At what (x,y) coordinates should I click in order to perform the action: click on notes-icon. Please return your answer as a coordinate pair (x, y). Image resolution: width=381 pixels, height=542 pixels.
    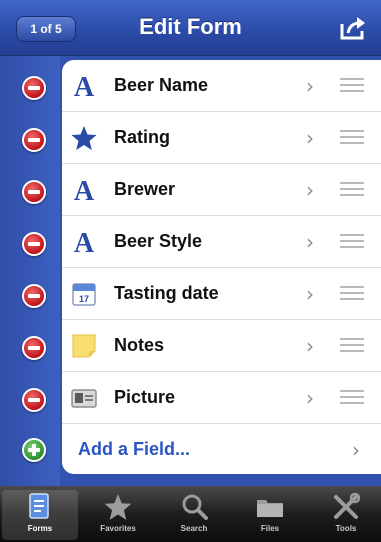
    Looking at the image, I should click on (84, 346).